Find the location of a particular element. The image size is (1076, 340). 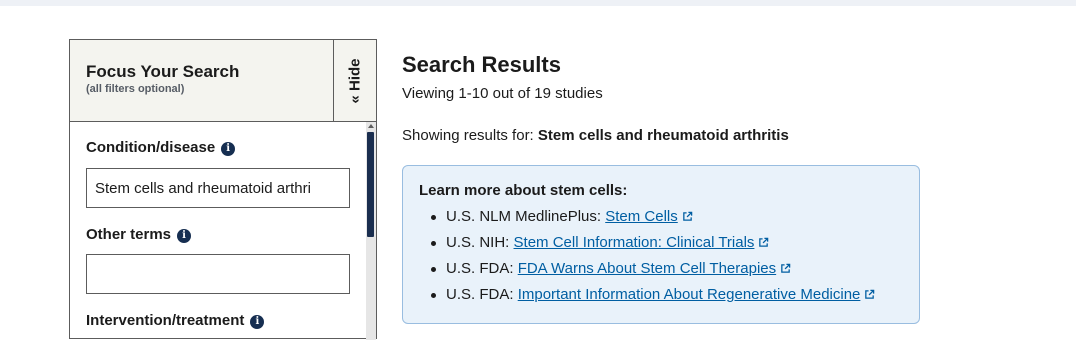

top-bar is located at coordinates (538, 3).